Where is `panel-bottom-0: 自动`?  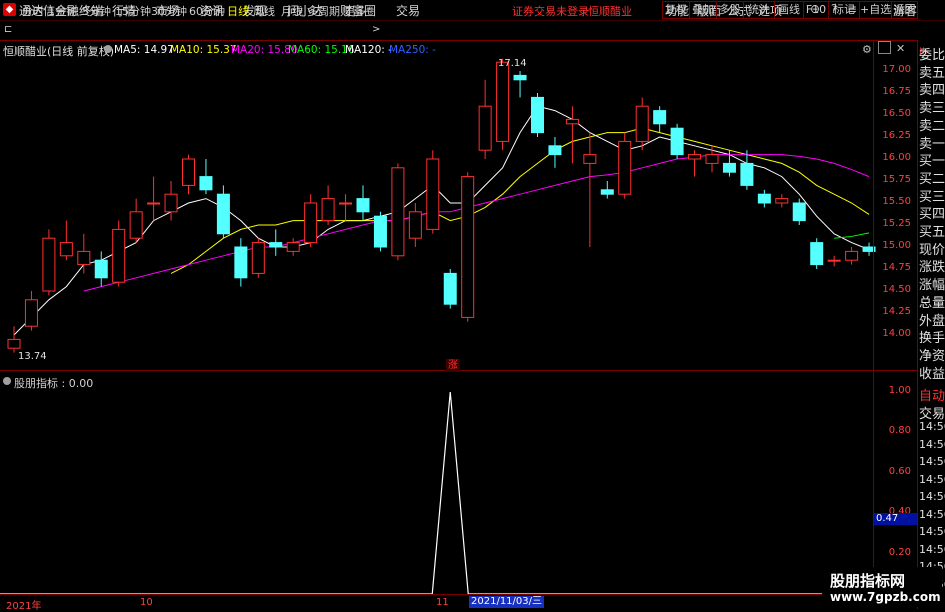
panel-bottom-0: 自动 is located at coordinates (932, 394).